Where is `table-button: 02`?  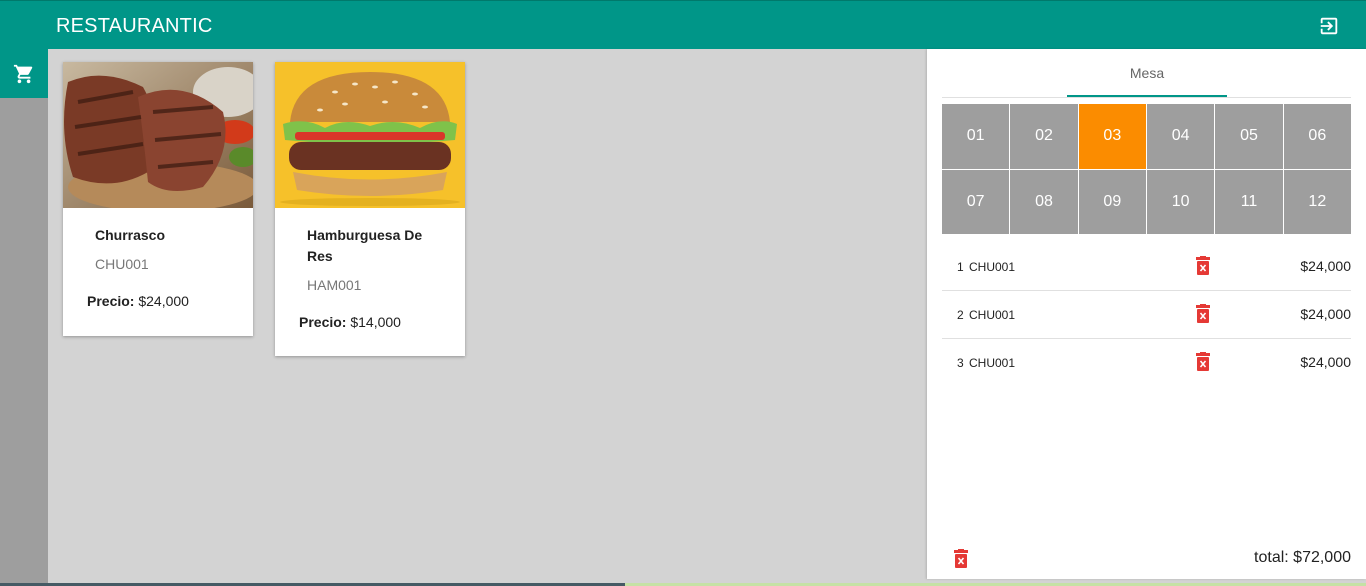 table-button: 02 is located at coordinates (1044, 136).